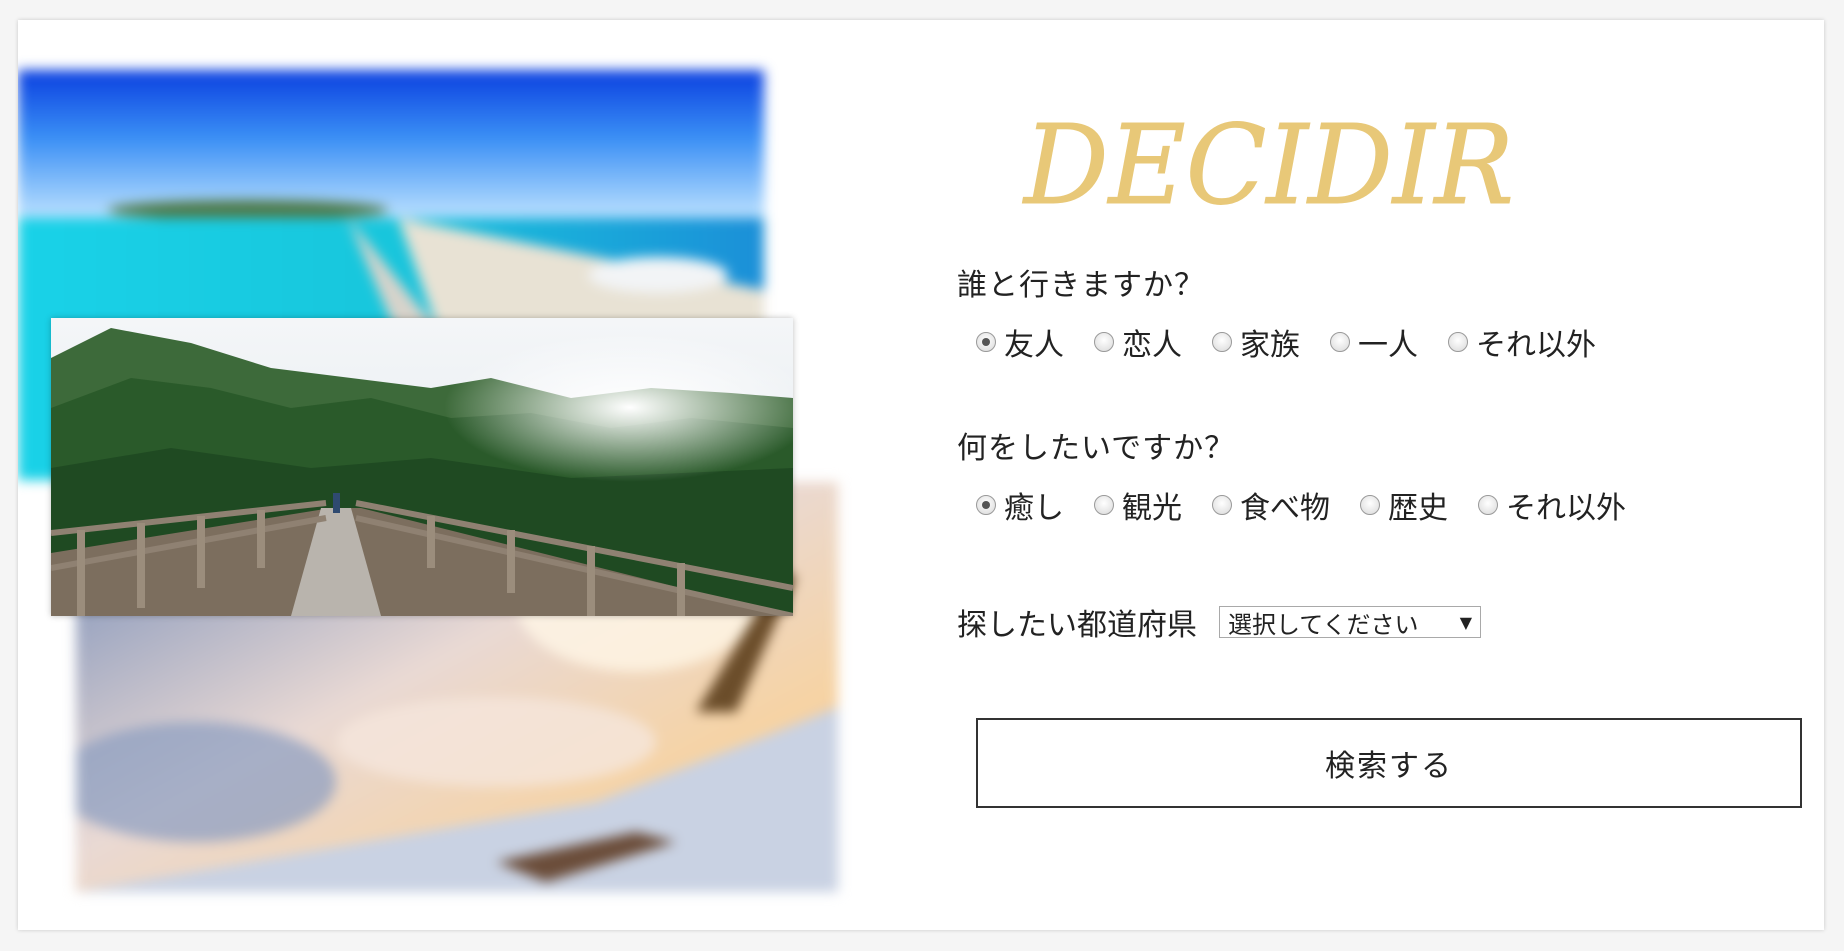 The width and height of the screenshot is (1844, 951). What do you see at coordinates (1152, 345) in the screenshot?
I see `companion-option-label: 恋人` at bounding box center [1152, 345].